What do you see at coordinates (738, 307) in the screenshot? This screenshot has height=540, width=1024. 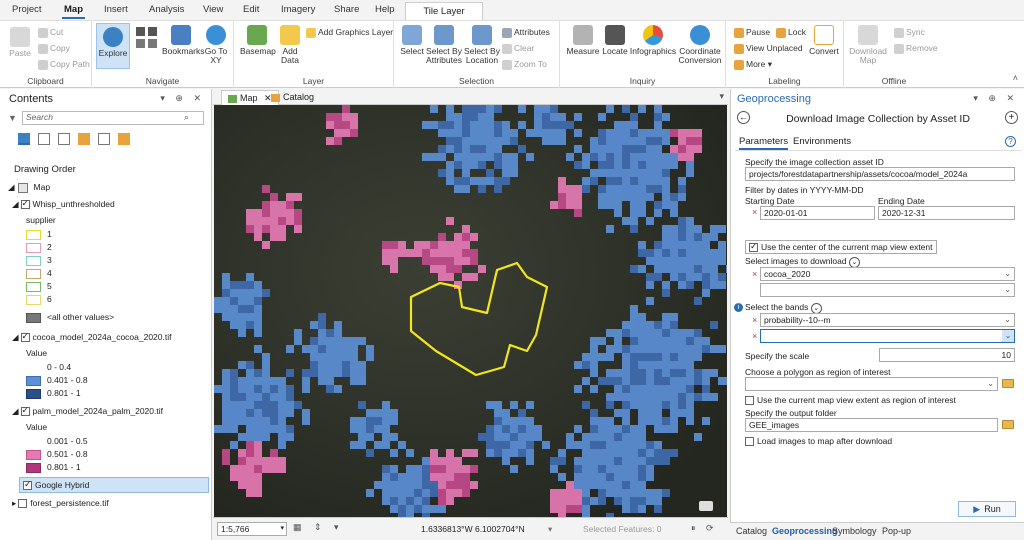 I see `info-icon: i` at bounding box center [738, 307].